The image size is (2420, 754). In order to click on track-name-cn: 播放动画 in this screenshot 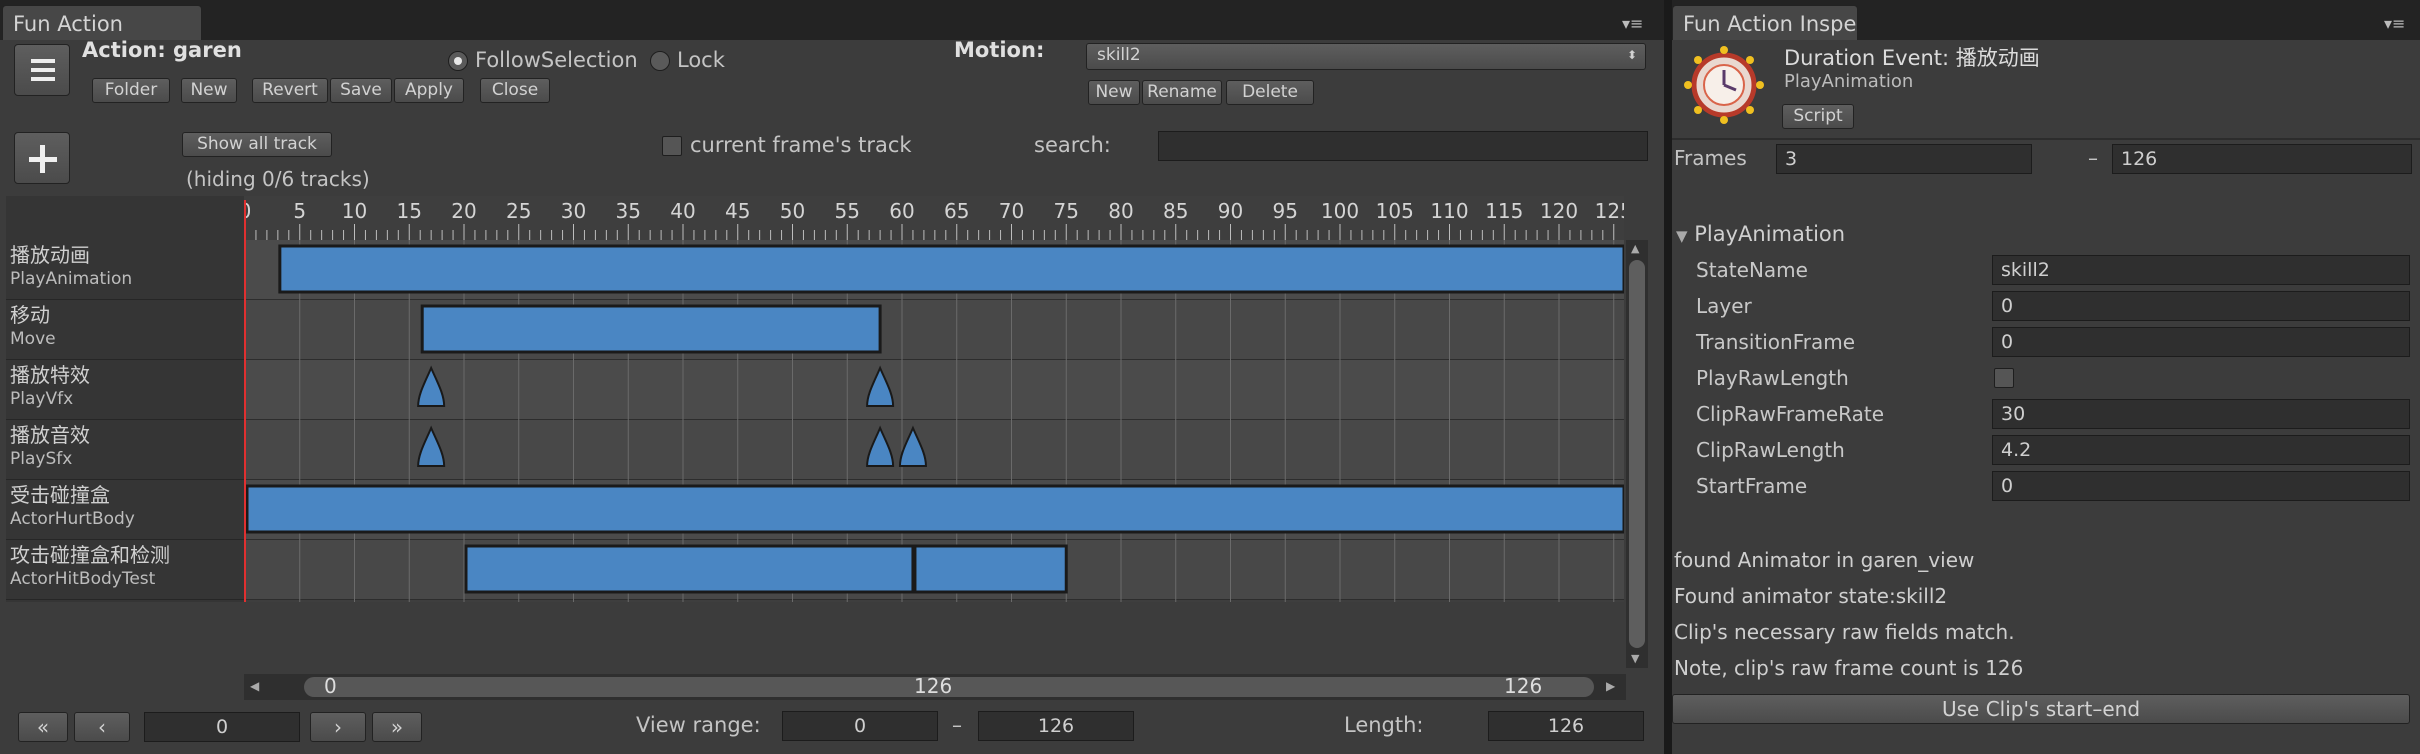, I will do `click(50, 255)`.